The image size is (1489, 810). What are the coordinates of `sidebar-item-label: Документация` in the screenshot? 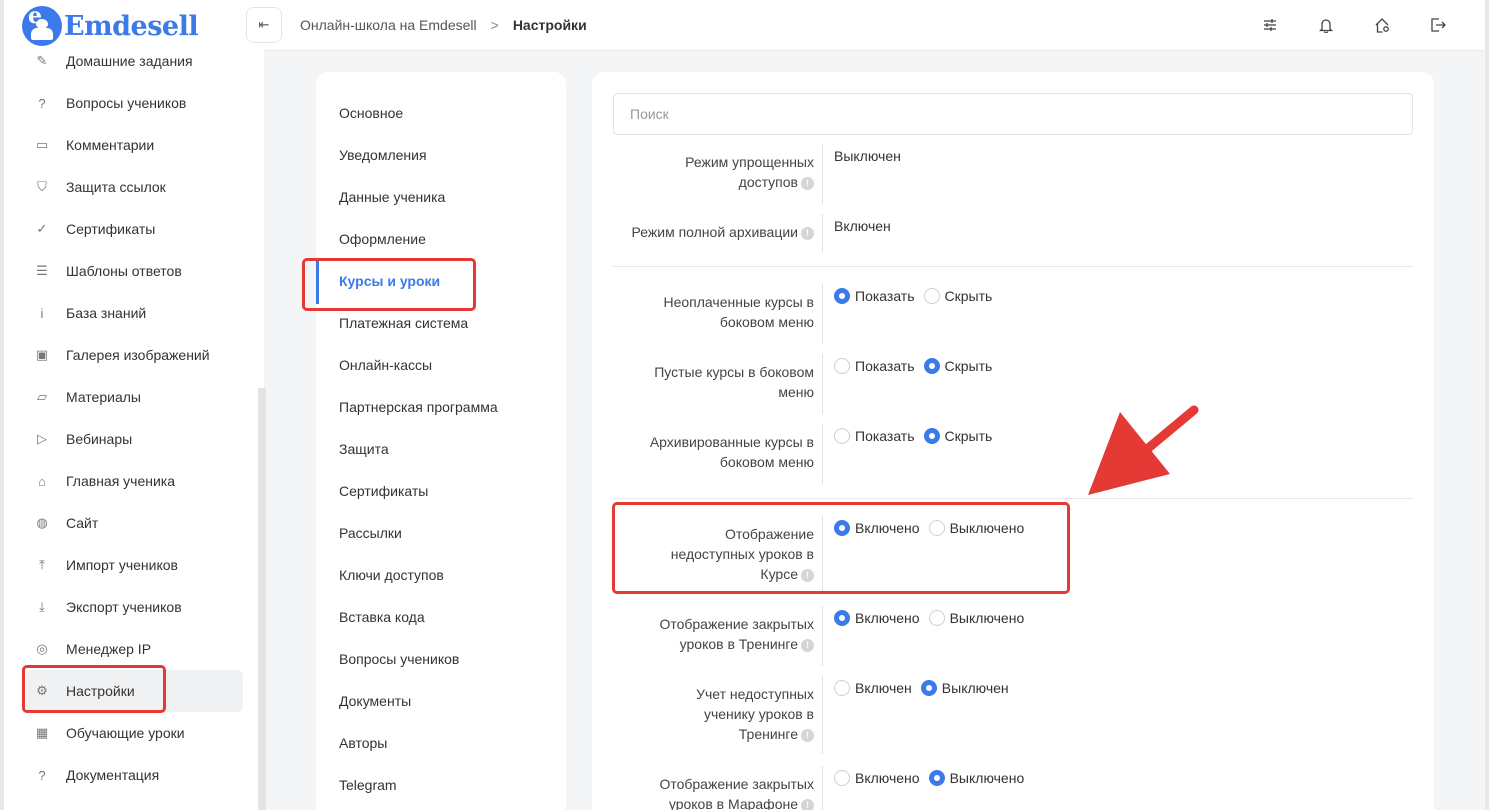 It's located at (113, 775).